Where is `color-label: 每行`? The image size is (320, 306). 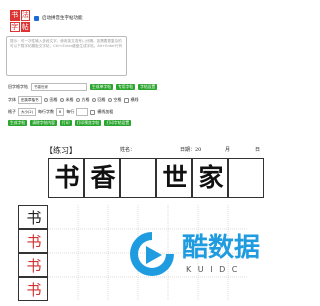
color-label: 每行 is located at coordinates (70, 111).